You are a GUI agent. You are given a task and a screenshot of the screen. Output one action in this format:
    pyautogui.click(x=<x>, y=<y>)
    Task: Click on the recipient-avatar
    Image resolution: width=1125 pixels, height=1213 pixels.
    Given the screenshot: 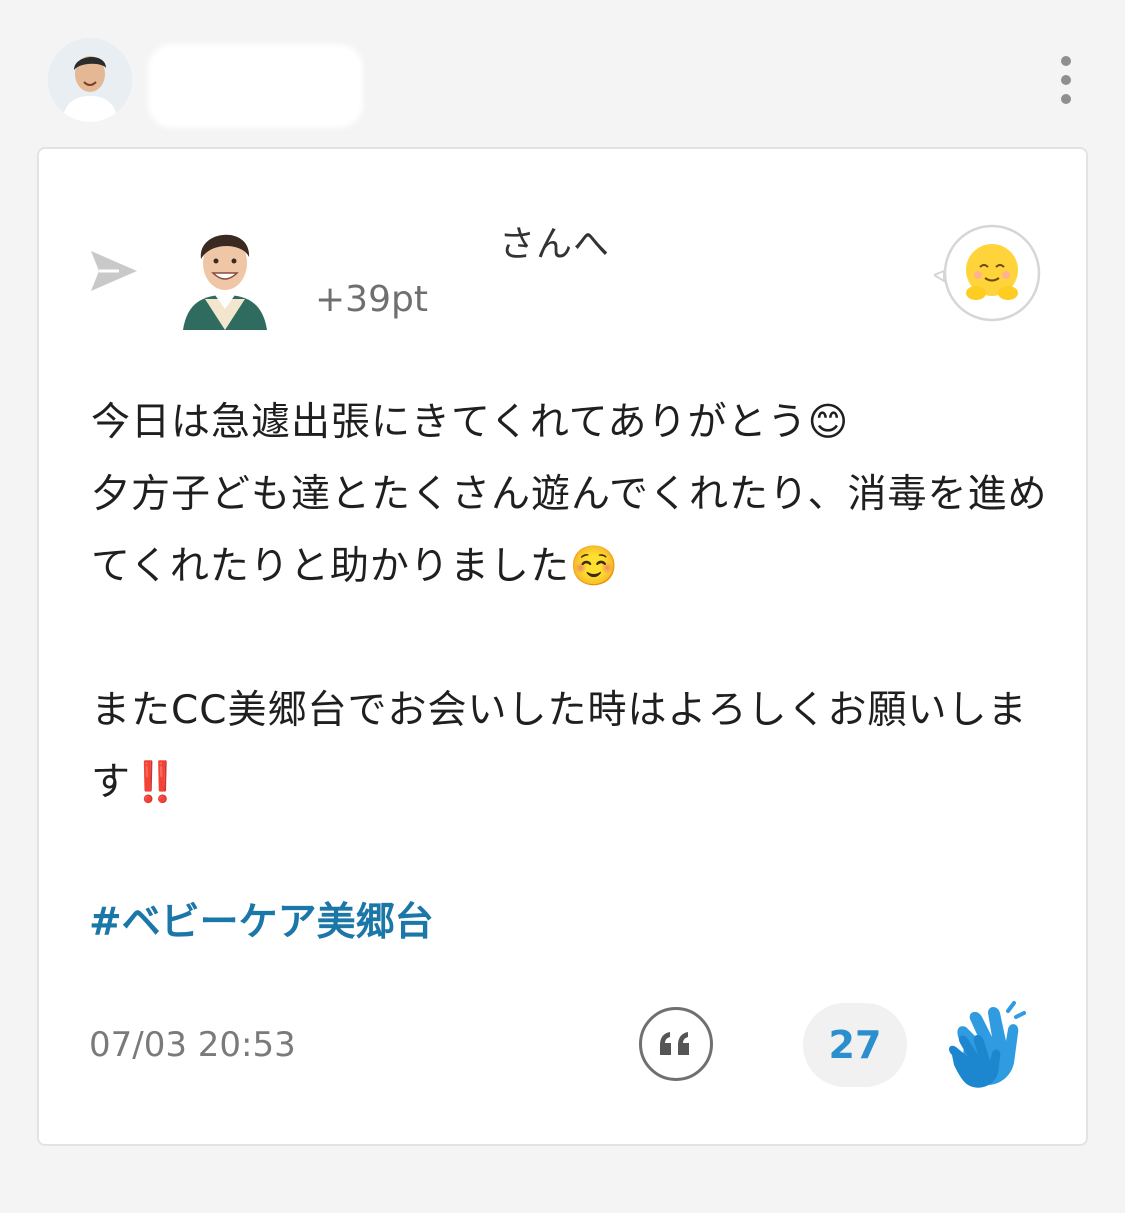 What is the action you would take?
    pyautogui.click(x=225, y=272)
    